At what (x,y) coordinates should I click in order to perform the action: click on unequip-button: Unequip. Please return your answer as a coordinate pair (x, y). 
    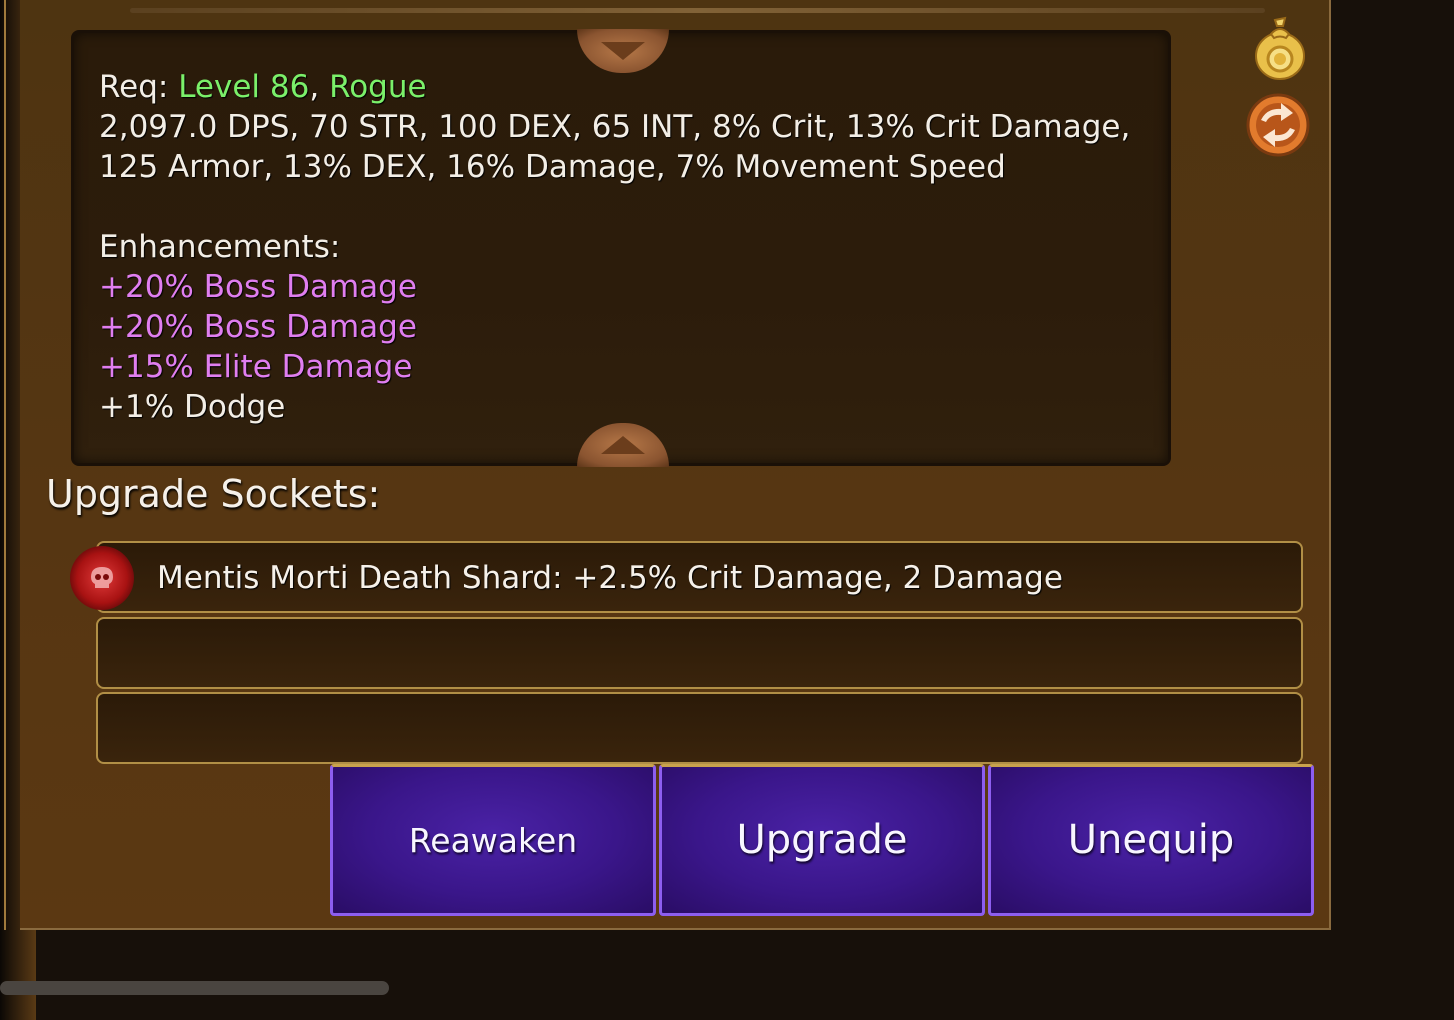
    Looking at the image, I should click on (1151, 840).